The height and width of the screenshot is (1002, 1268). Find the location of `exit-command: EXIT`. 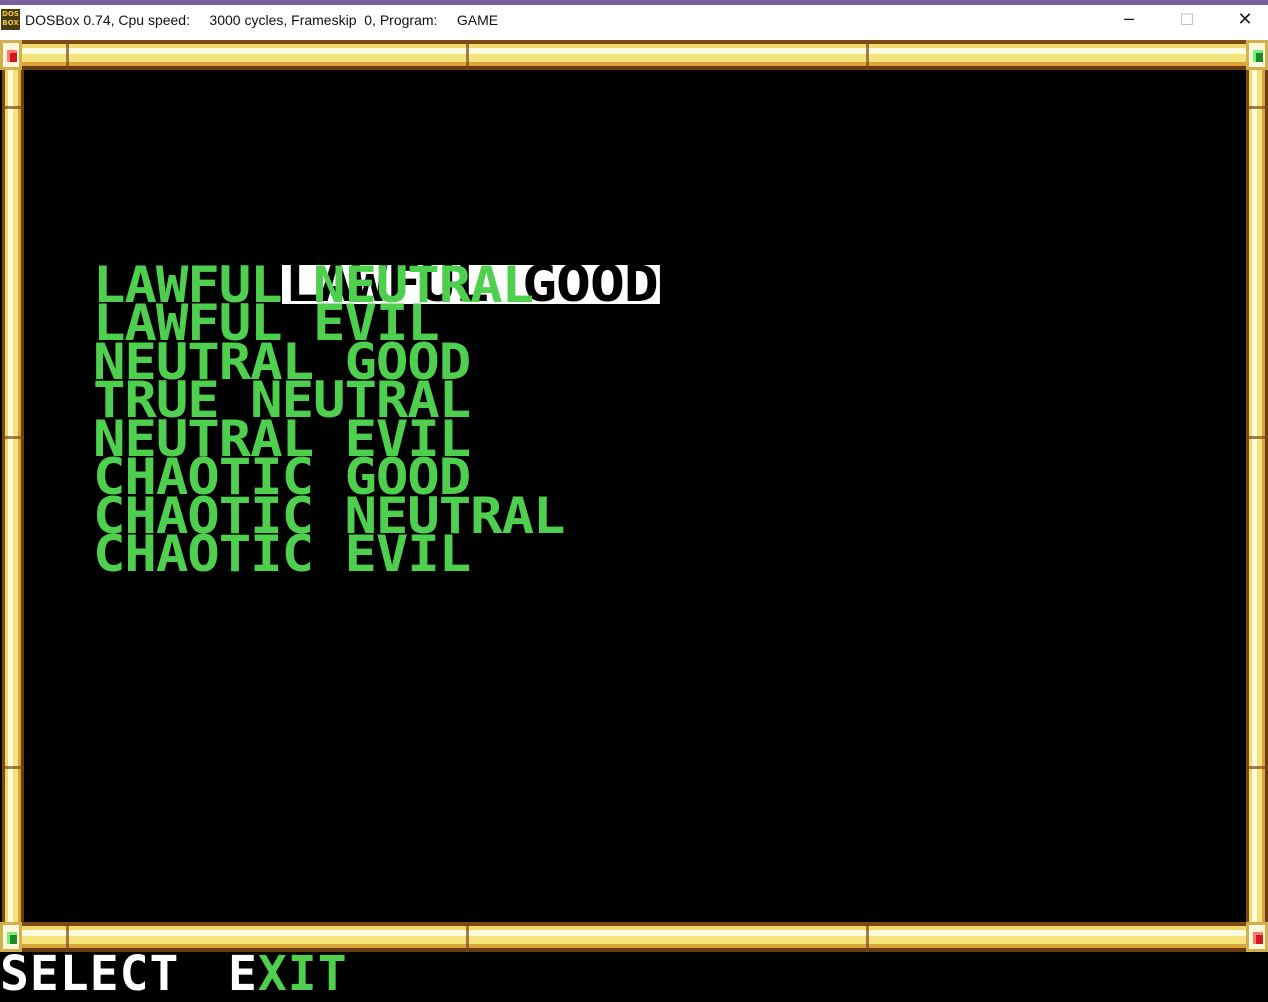

exit-command: EXIT is located at coordinates (288, 974).